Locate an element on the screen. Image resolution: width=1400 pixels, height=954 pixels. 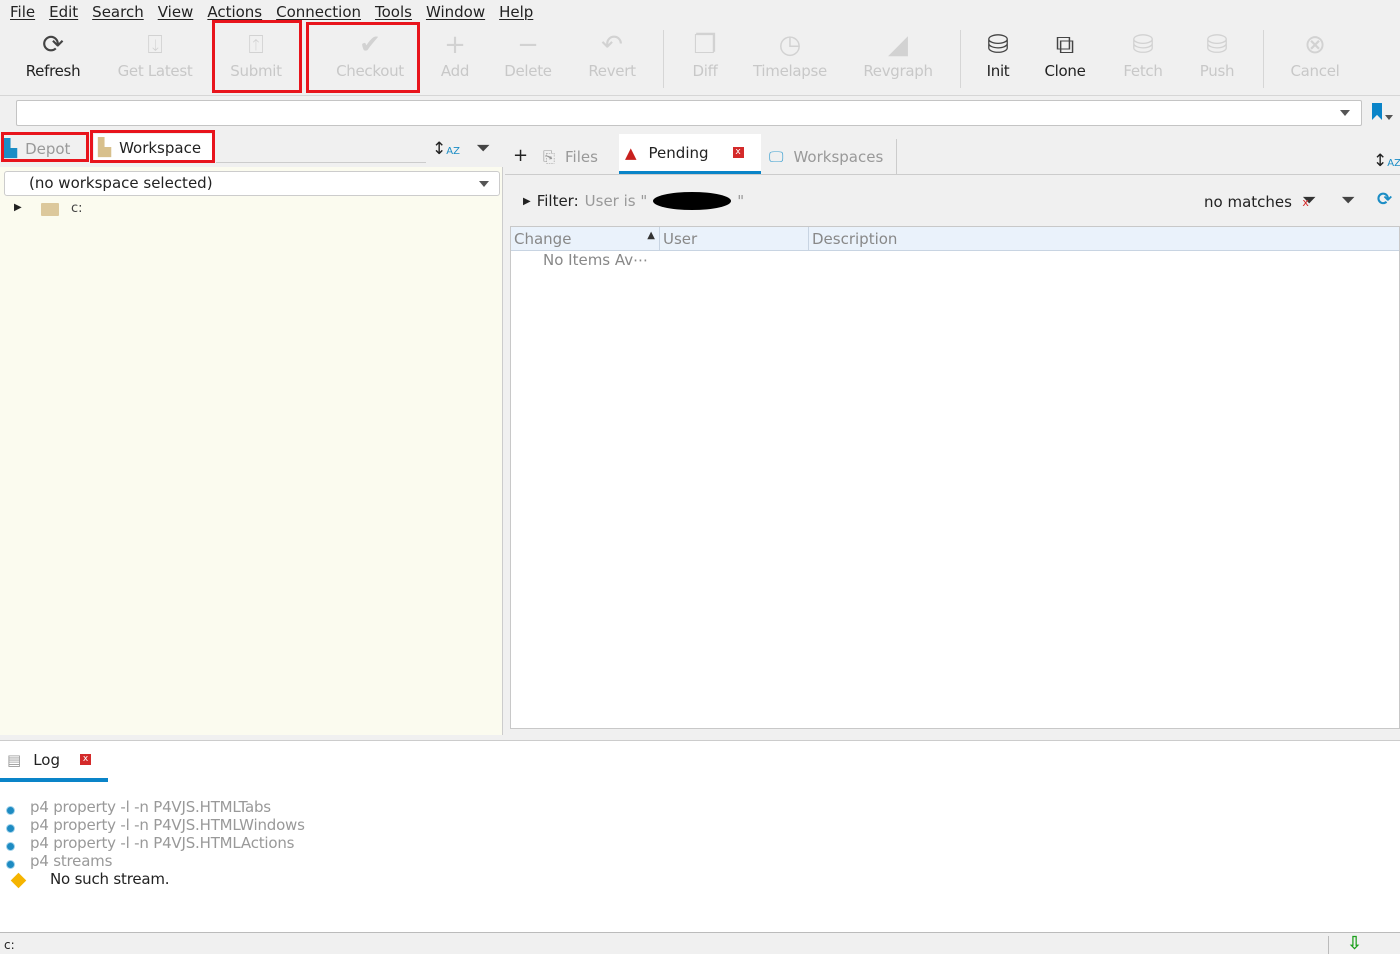
get-latest-icon: ⍗ is located at coordinates (155, 44).